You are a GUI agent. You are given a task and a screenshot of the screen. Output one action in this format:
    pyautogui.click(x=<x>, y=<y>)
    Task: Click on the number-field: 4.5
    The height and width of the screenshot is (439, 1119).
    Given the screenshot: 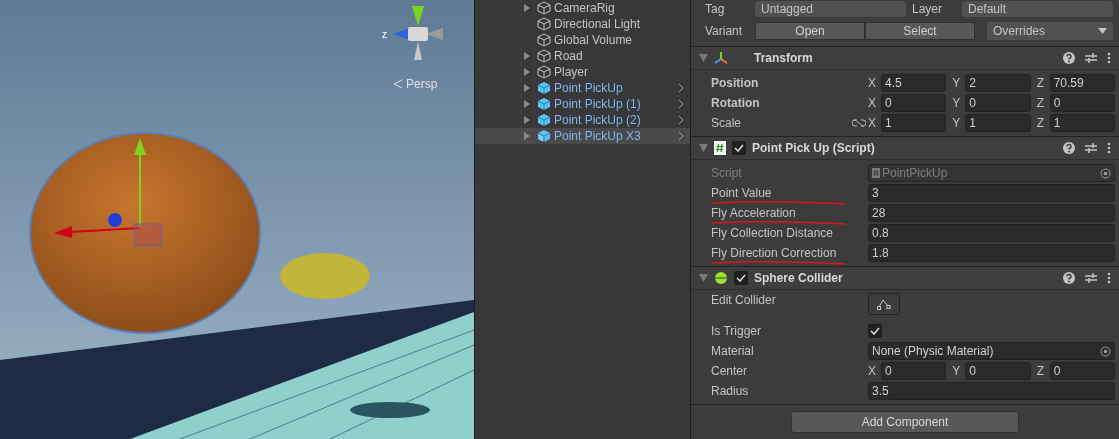 What is the action you would take?
    pyautogui.click(x=914, y=83)
    